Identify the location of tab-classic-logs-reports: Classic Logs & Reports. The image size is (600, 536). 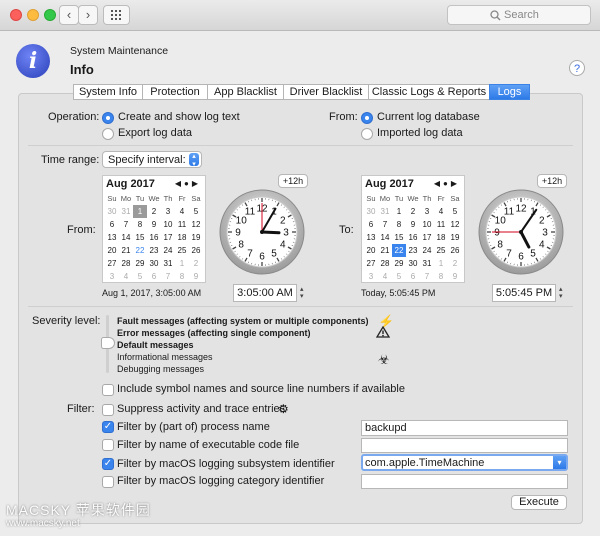
(428, 92).